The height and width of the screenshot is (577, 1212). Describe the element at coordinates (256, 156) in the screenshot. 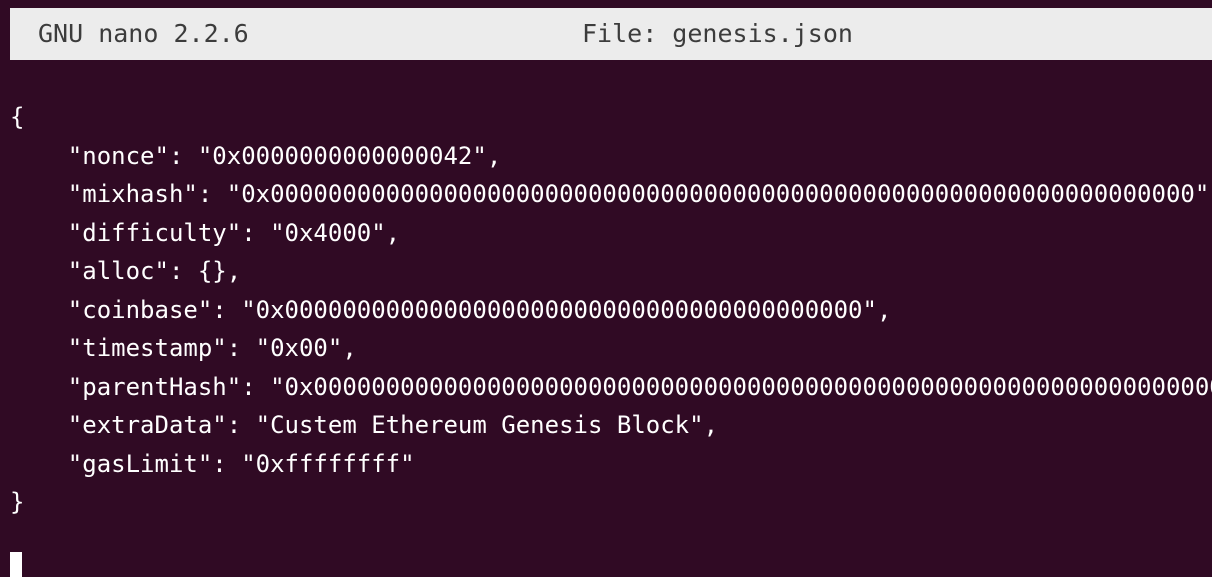

I see `editor-line: "nonce": "0x0000000000000042",` at that location.